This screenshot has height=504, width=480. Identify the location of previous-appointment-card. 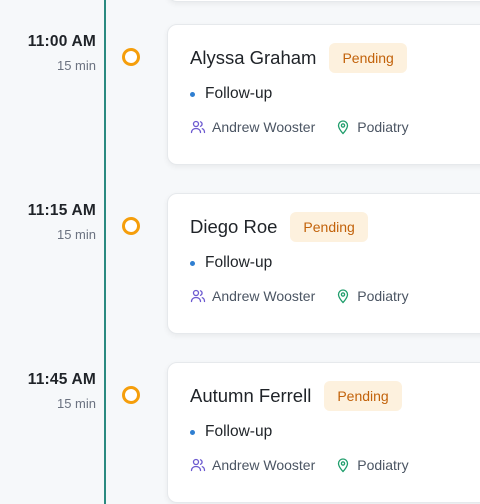
(323, 1).